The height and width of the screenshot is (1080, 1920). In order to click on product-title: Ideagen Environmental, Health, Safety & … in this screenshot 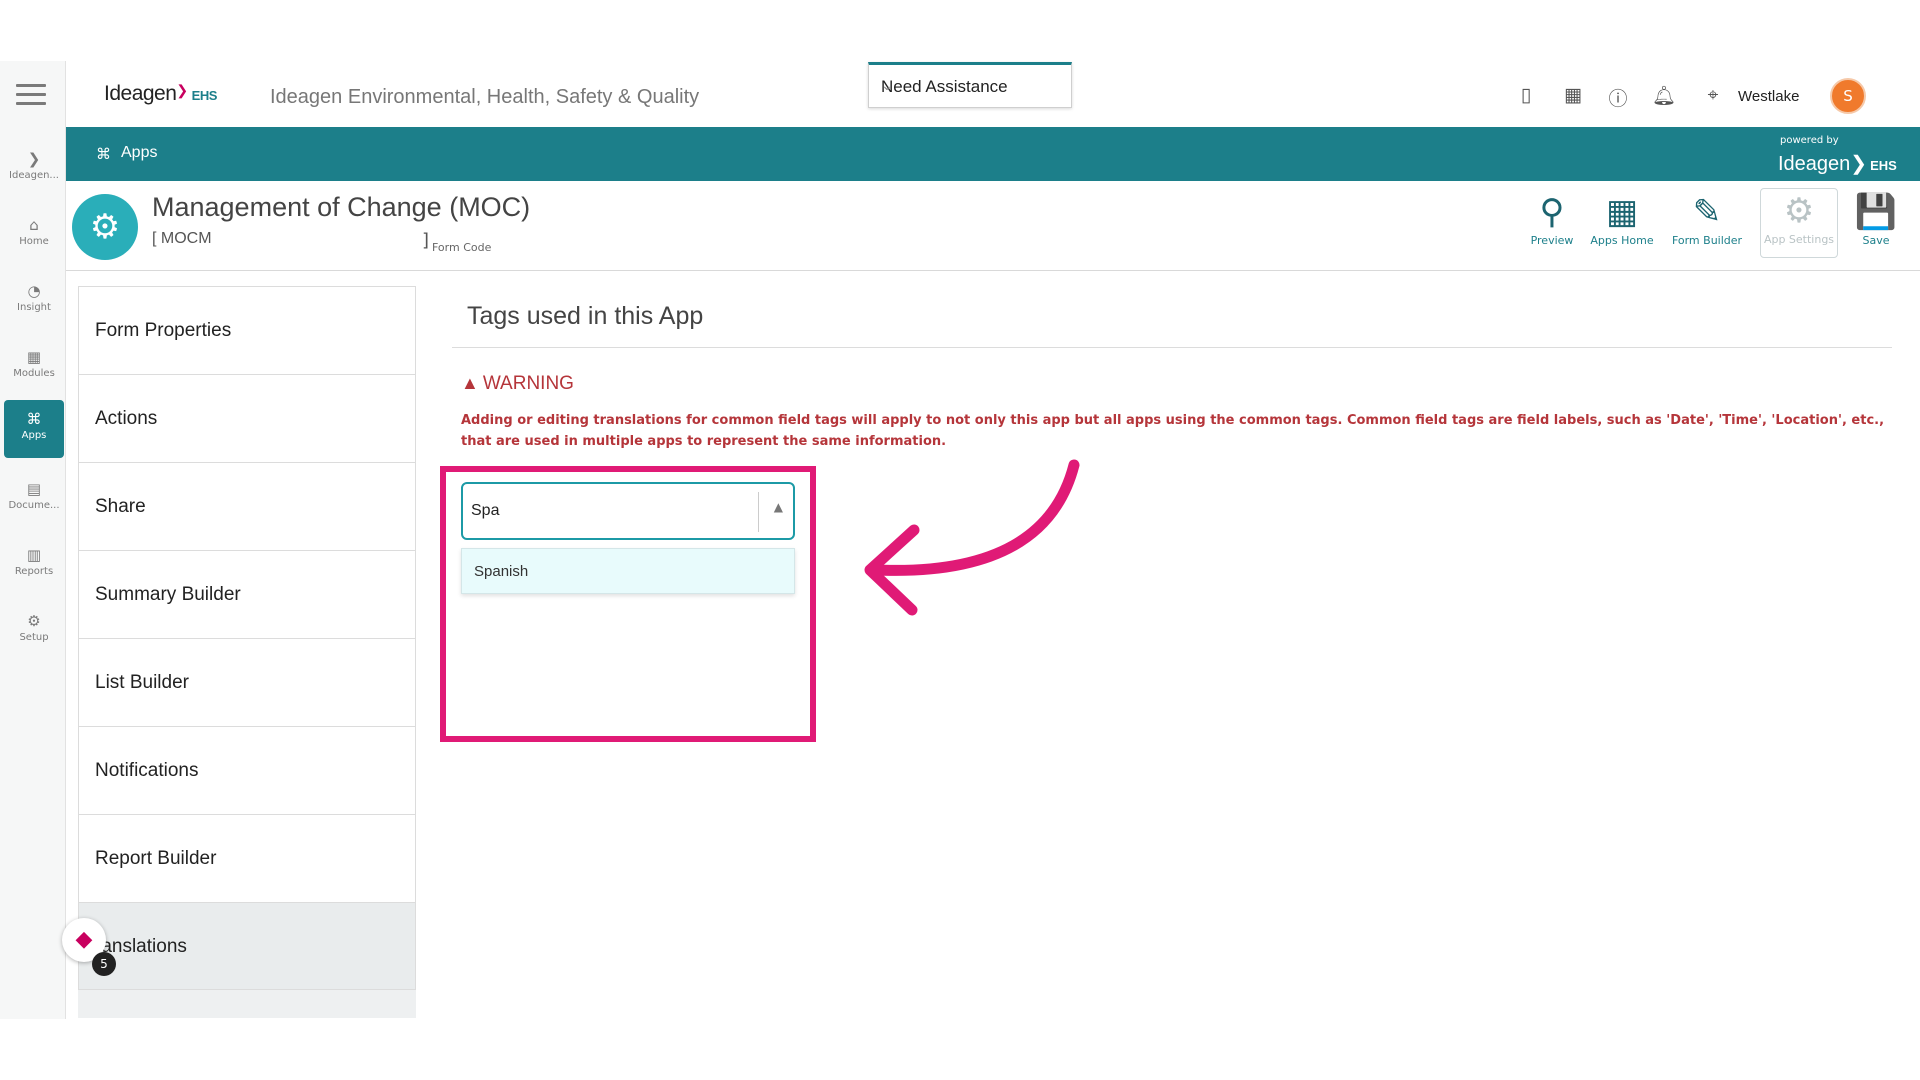, I will do `click(485, 97)`.